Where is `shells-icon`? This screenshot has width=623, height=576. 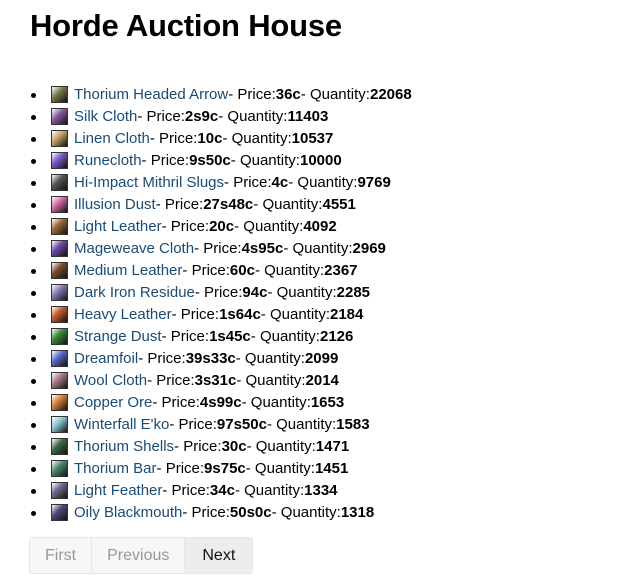
shells-icon is located at coordinates (59, 446).